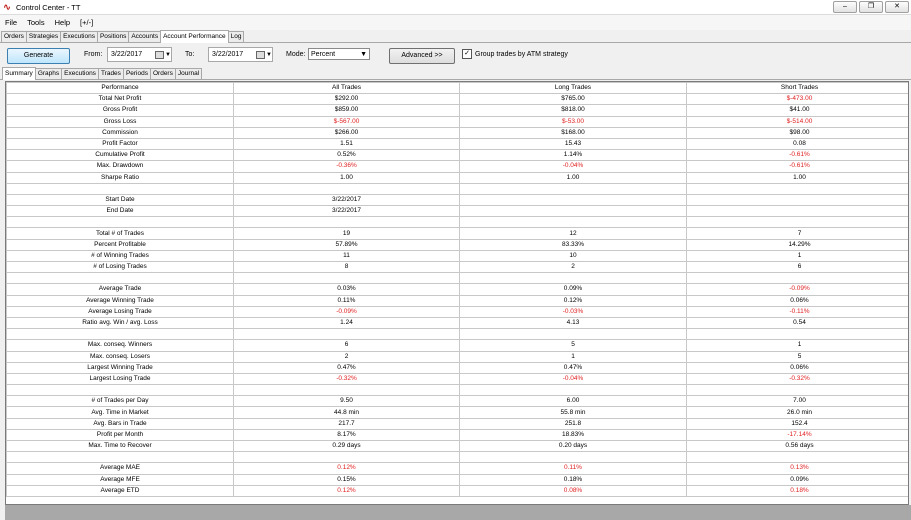 The image size is (911, 520). Describe the element at coordinates (240, 54) in the screenshot. I see `to-date-picker: 3/22/2017 ▼` at that location.